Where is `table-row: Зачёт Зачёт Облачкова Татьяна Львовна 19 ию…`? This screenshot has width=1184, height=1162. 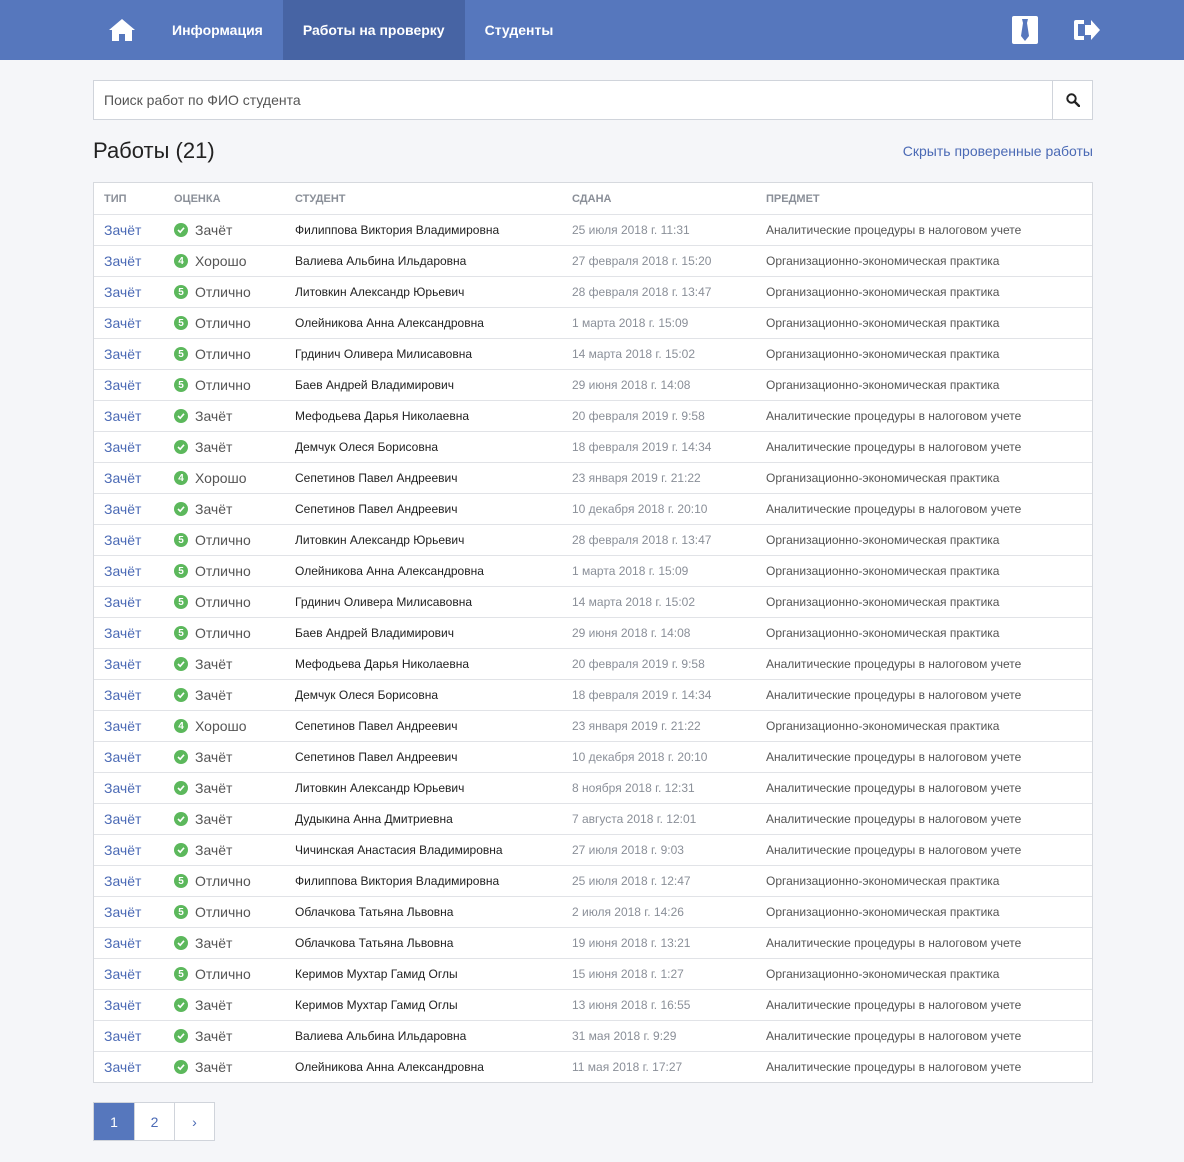
table-row: Зачёт Зачёт Облачкова Татьяна Львовна 19 ию… is located at coordinates (593, 942).